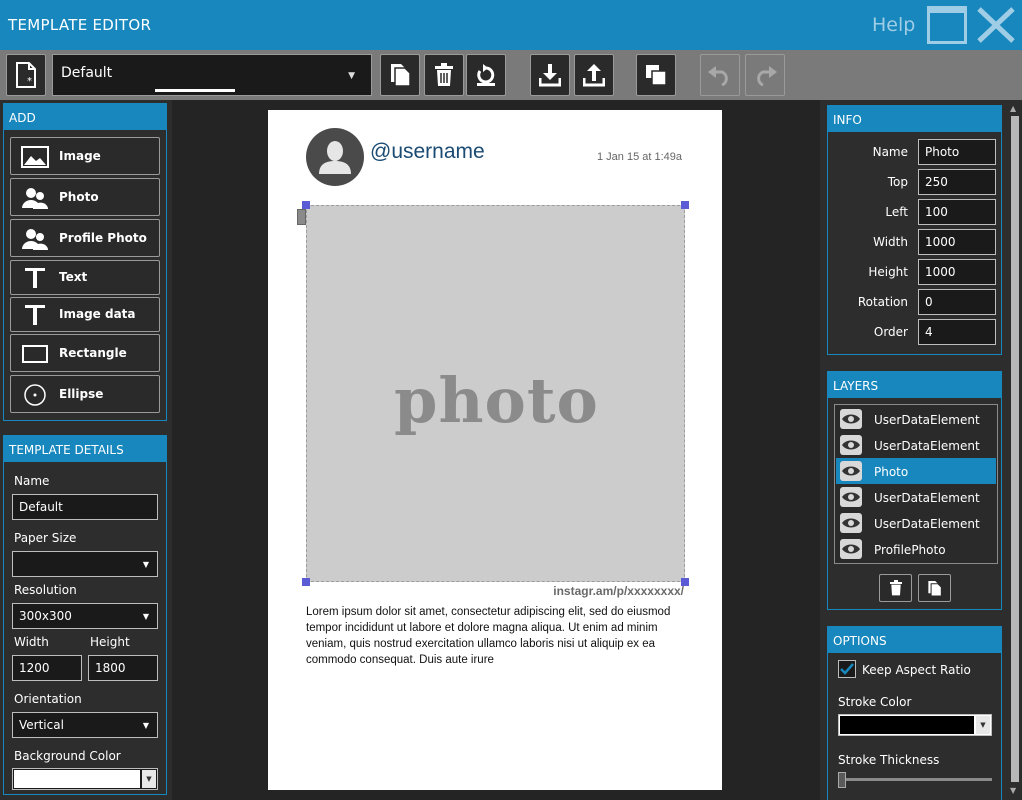 This screenshot has height=800, width=1022. What do you see at coordinates (85, 725) in the screenshot?
I see `orientation-select: Vertical ▼` at bounding box center [85, 725].